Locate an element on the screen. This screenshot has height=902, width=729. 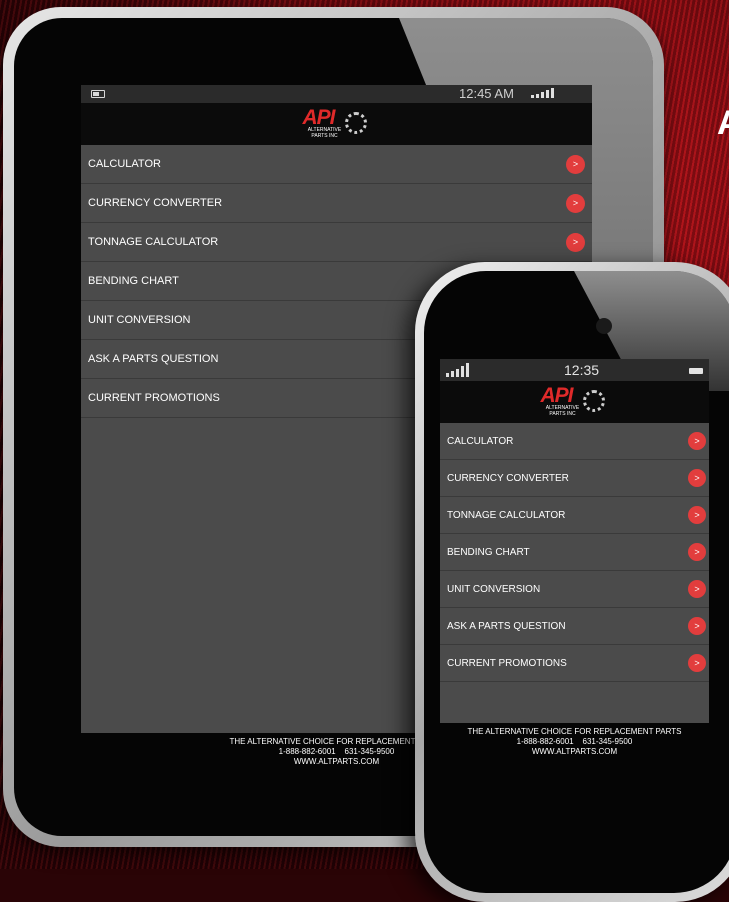
menu-item-ask-a-parts-question: ASK A PARTS QUESTION > is located at coordinates (574, 626).